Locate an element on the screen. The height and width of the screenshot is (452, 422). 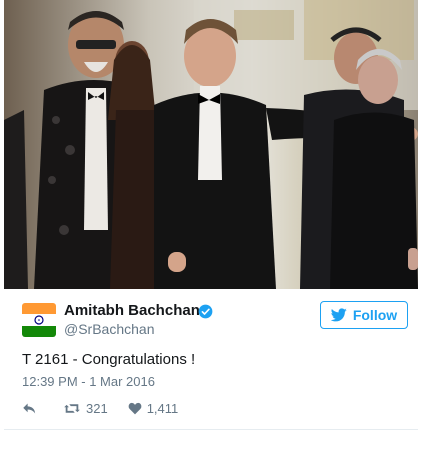
retweet-count: 321 is located at coordinates (97, 408).